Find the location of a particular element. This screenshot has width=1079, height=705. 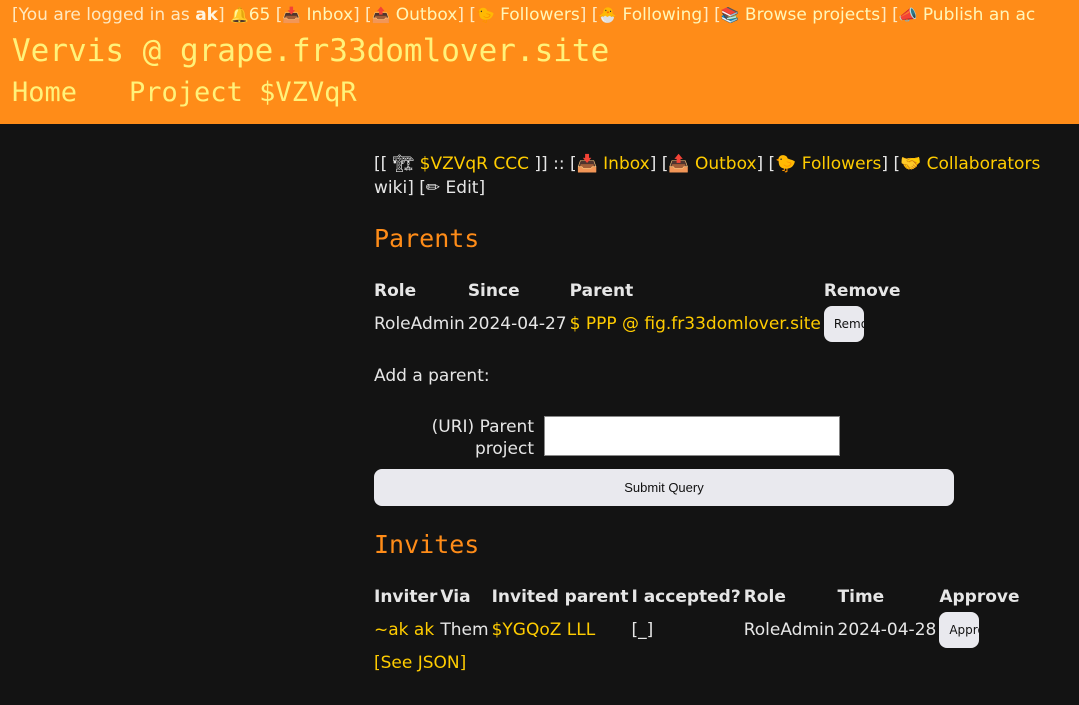

project-collaborators-label: Collaborators is located at coordinates (983, 164).